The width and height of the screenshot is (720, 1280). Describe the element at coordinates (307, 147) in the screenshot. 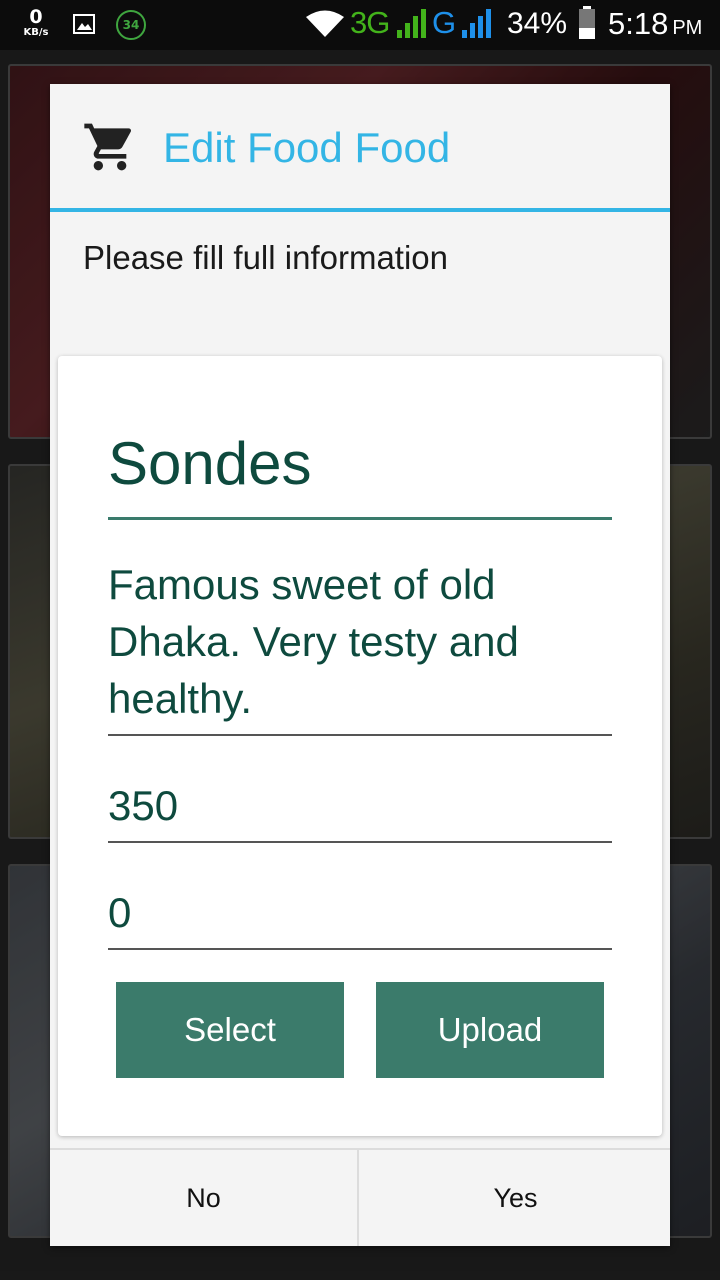

I see `dialog-title: Edit Food Food` at that location.